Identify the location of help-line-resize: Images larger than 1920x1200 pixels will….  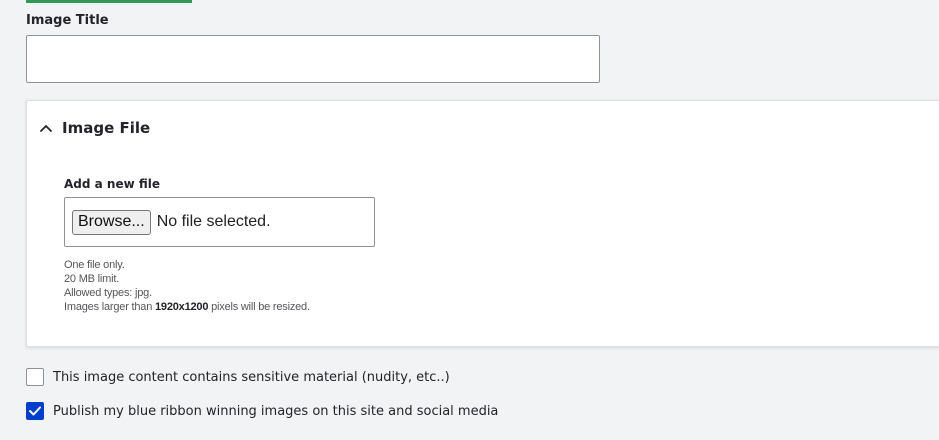
(187, 307).